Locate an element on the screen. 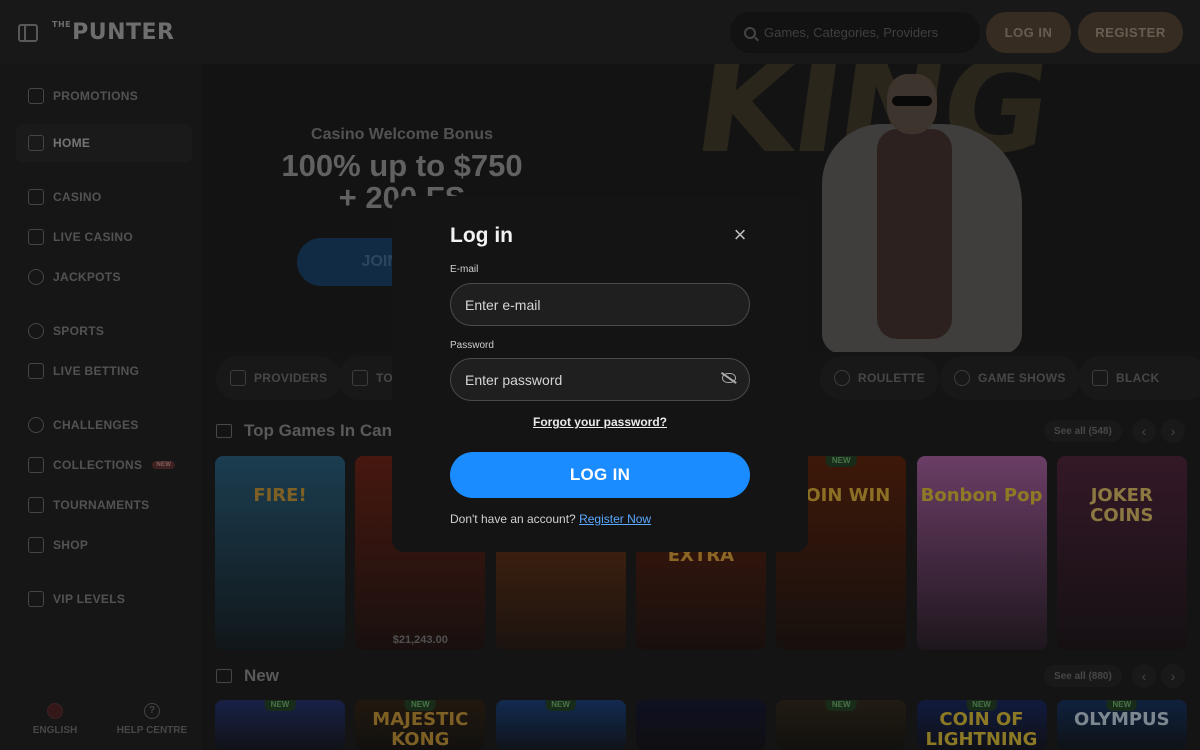 The image size is (1200, 750). hide-password-icon is located at coordinates (729, 378).